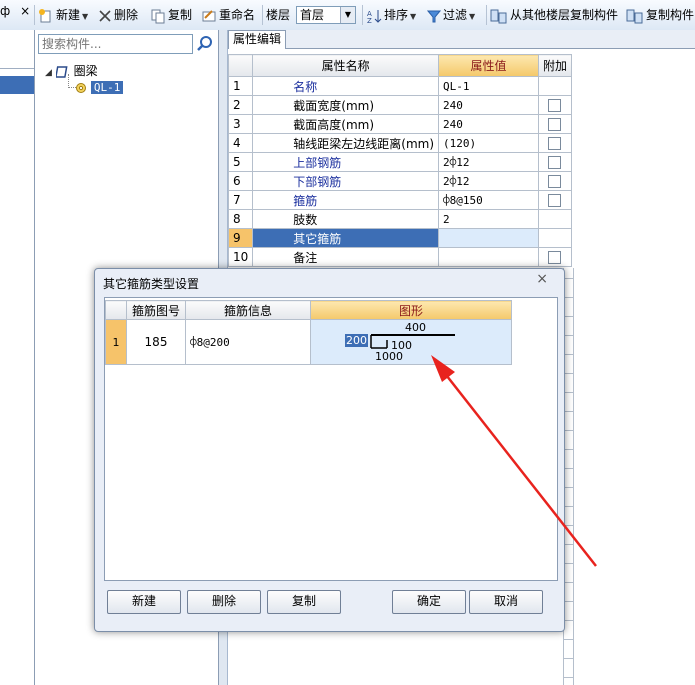 This screenshot has height=685, width=695. Describe the element at coordinates (356, 340) in the screenshot. I see `shape-dim-left: 200` at that location.